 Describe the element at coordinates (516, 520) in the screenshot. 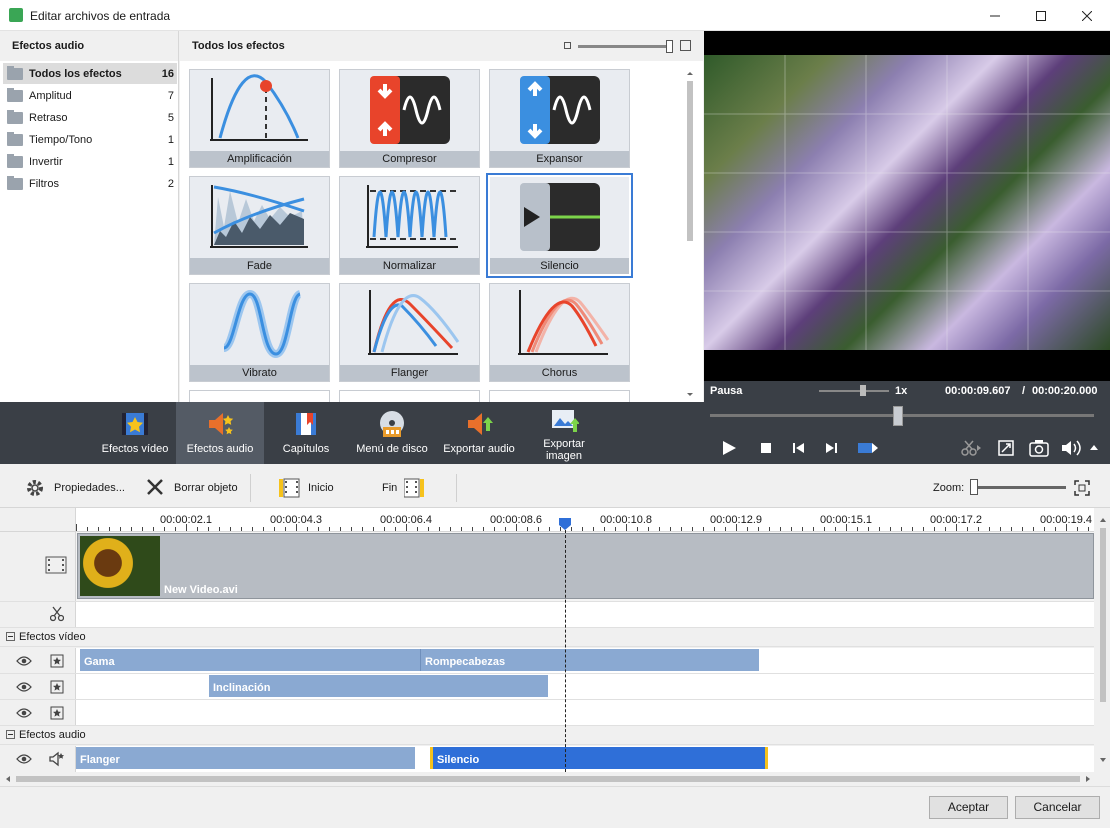

I see `ruler-label: 00:00:08.6` at that location.